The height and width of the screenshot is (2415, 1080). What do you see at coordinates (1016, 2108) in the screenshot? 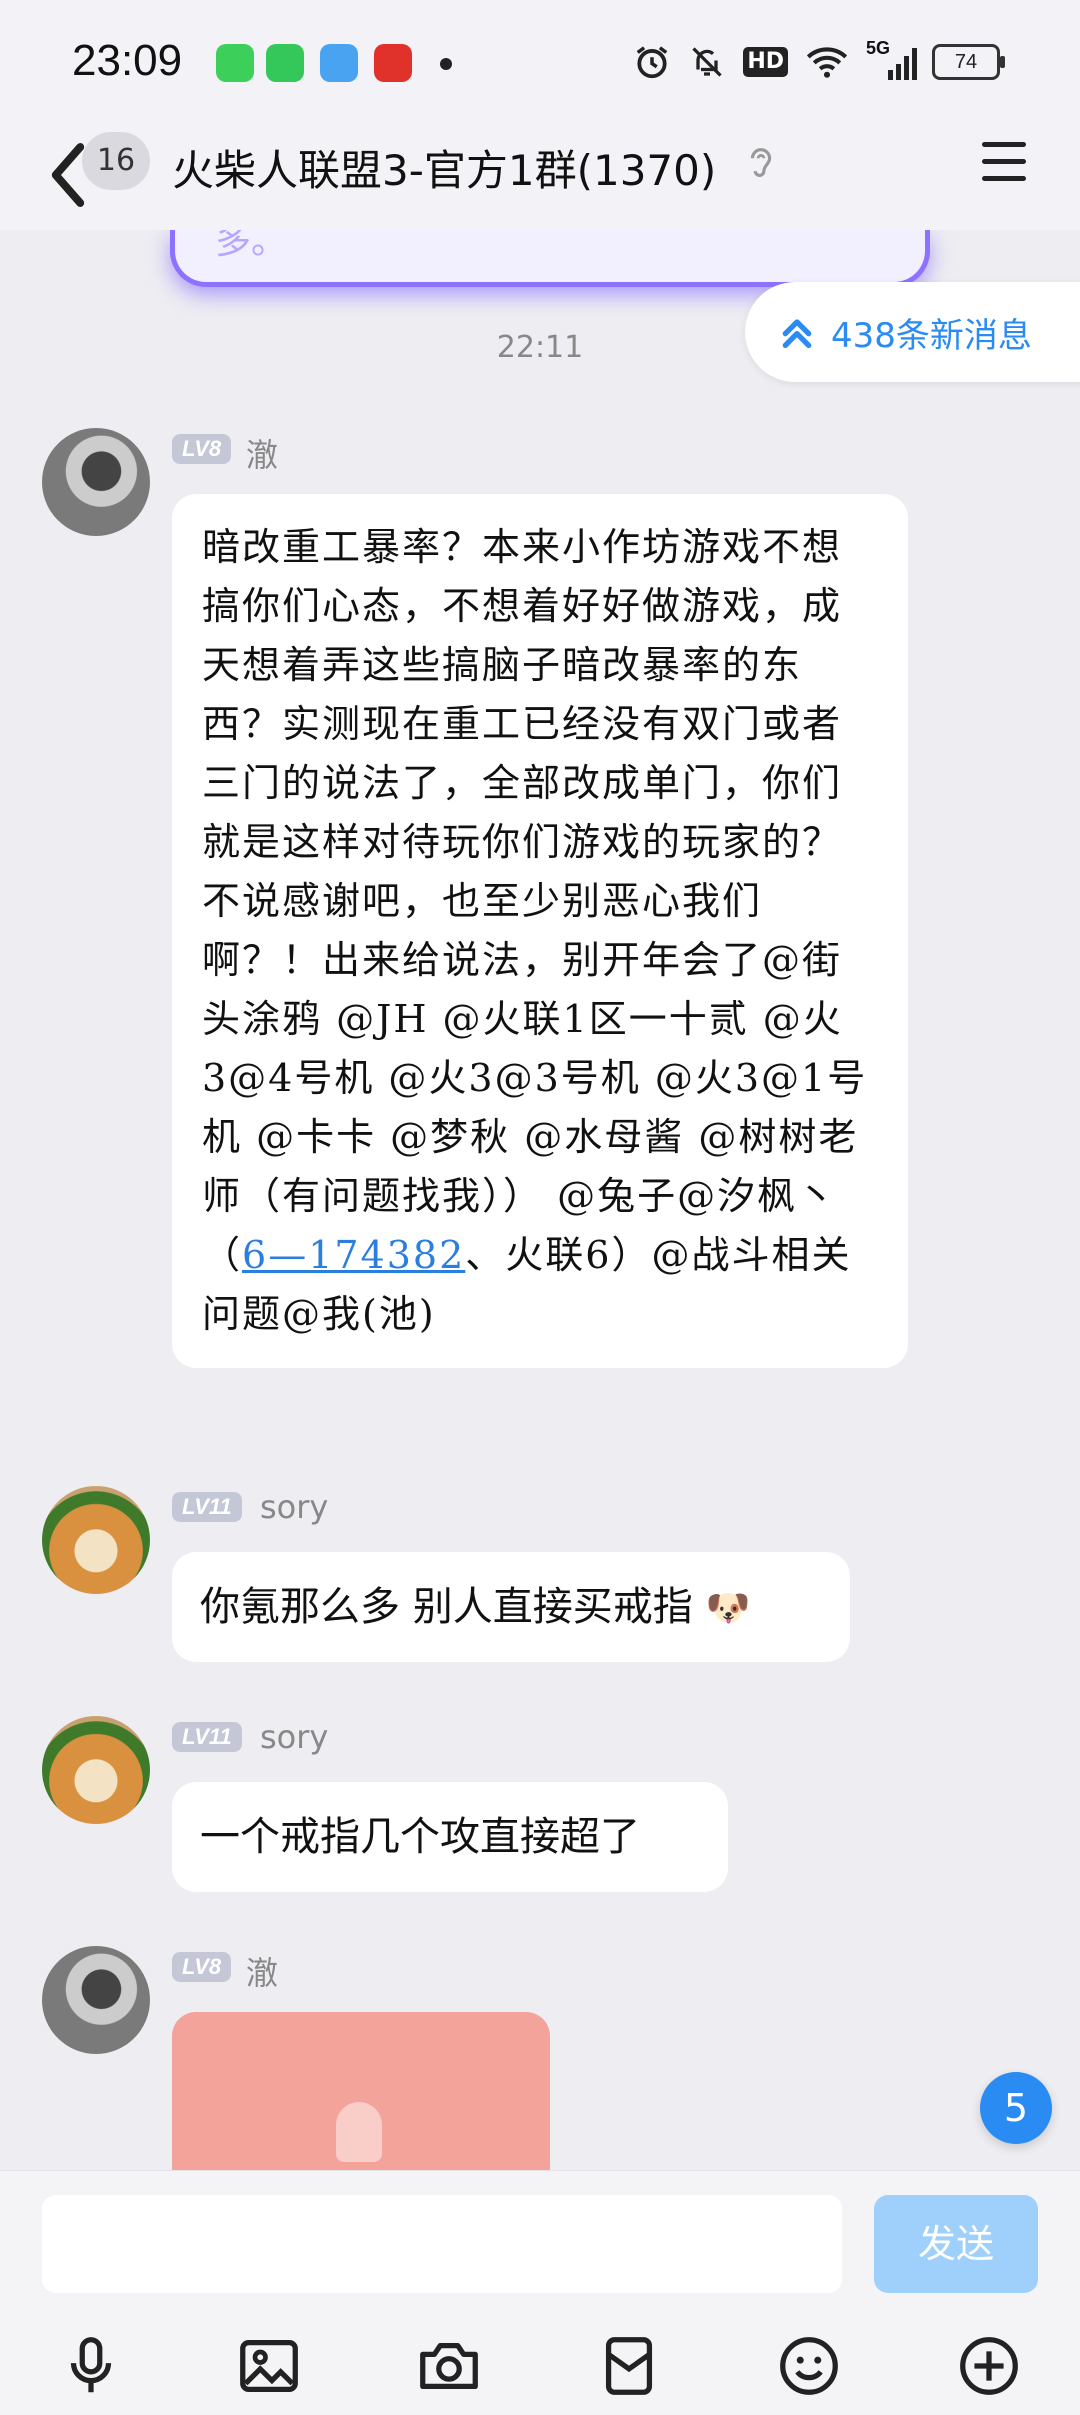
I see `unread-mentions-badge: 5` at bounding box center [1016, 2108].